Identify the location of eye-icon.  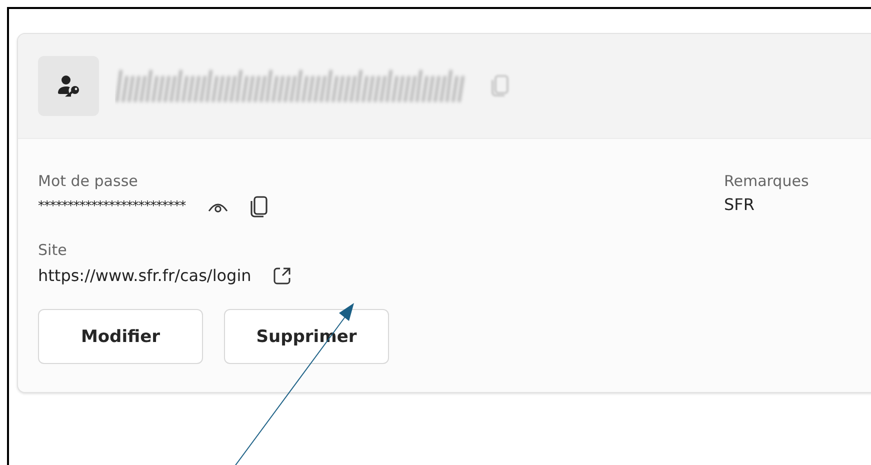
(218, 207).